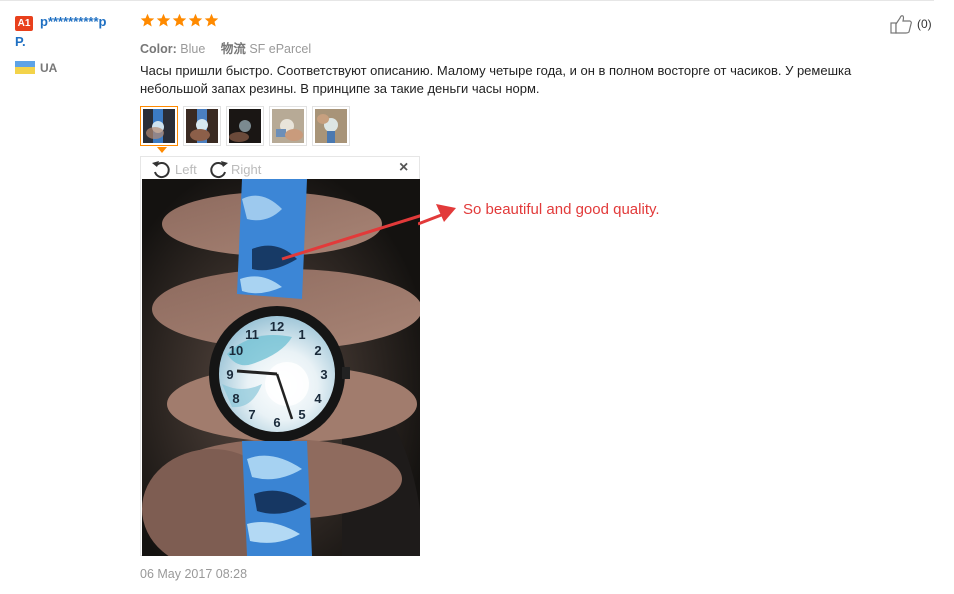 This screenshot has height=594, width=954. What do you see at coordinates (251, 414) in the screenshot?
I see `svg-text: 7` at bounding box center [251, 414].